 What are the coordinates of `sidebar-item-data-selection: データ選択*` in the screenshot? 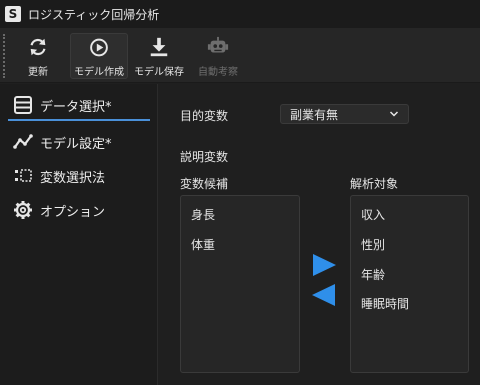 It's located at (79, 106).